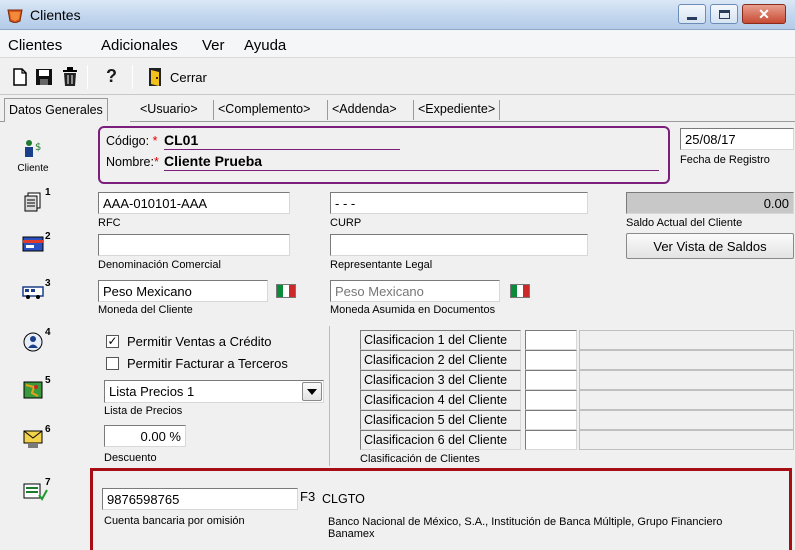 This screenshot has width=795, height=550. What do you see at coordinates (441, 340) in the screenshot?
I see `clasificacion-label: Clasificacion 1 del Cliente` at bounding box center [441, 340].